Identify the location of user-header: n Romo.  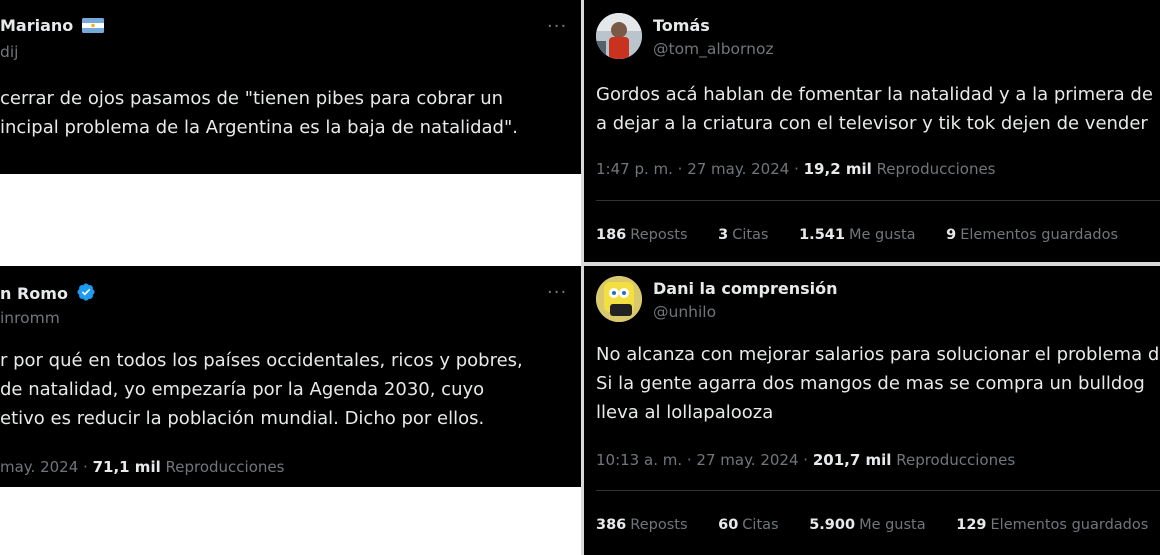
(48, 292).